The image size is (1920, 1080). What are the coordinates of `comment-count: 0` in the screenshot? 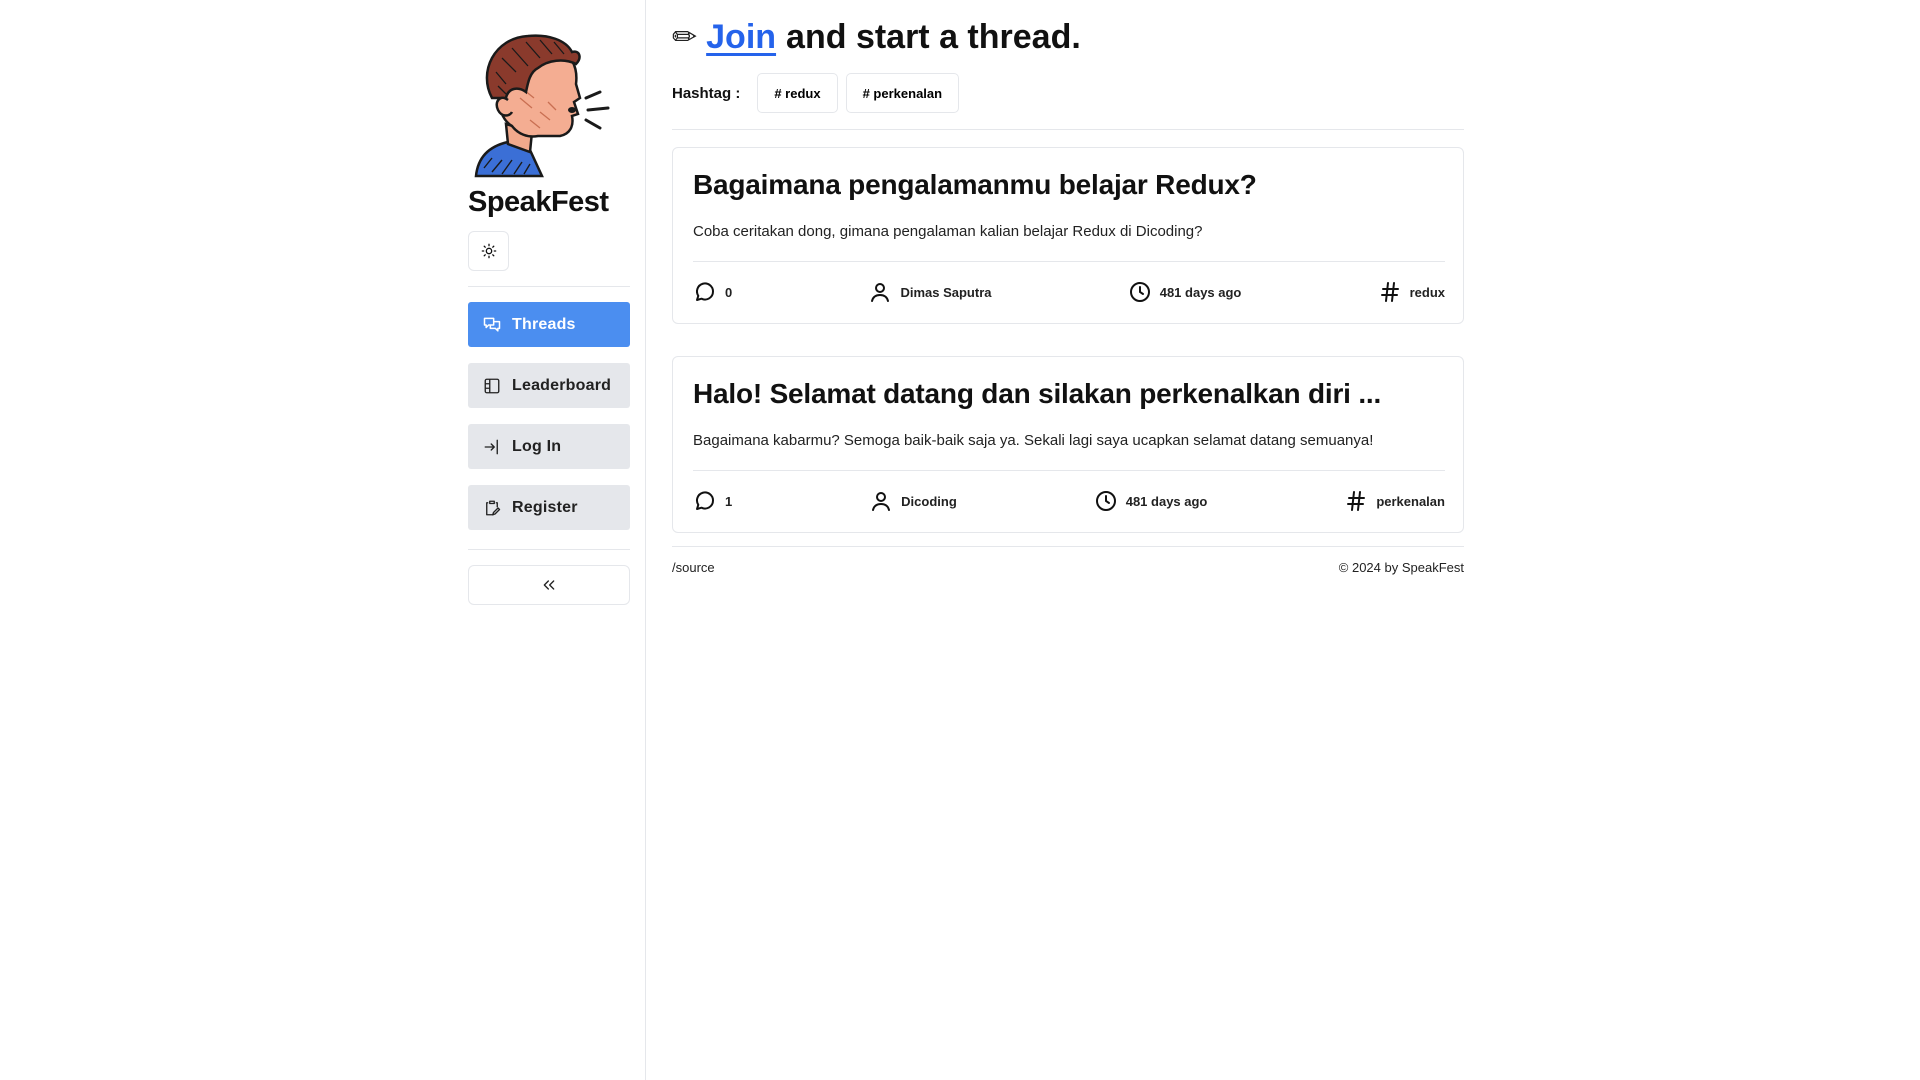 It's located at (712, 292).